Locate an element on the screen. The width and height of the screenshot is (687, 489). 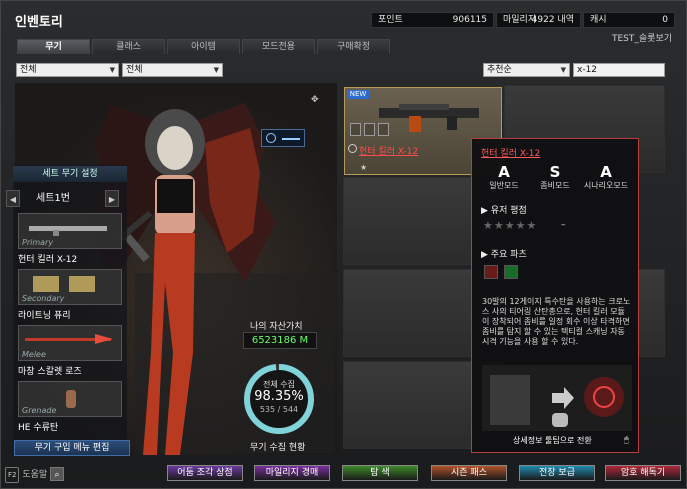
window-title: 인벤토리 is located at coordinates (39, 22).